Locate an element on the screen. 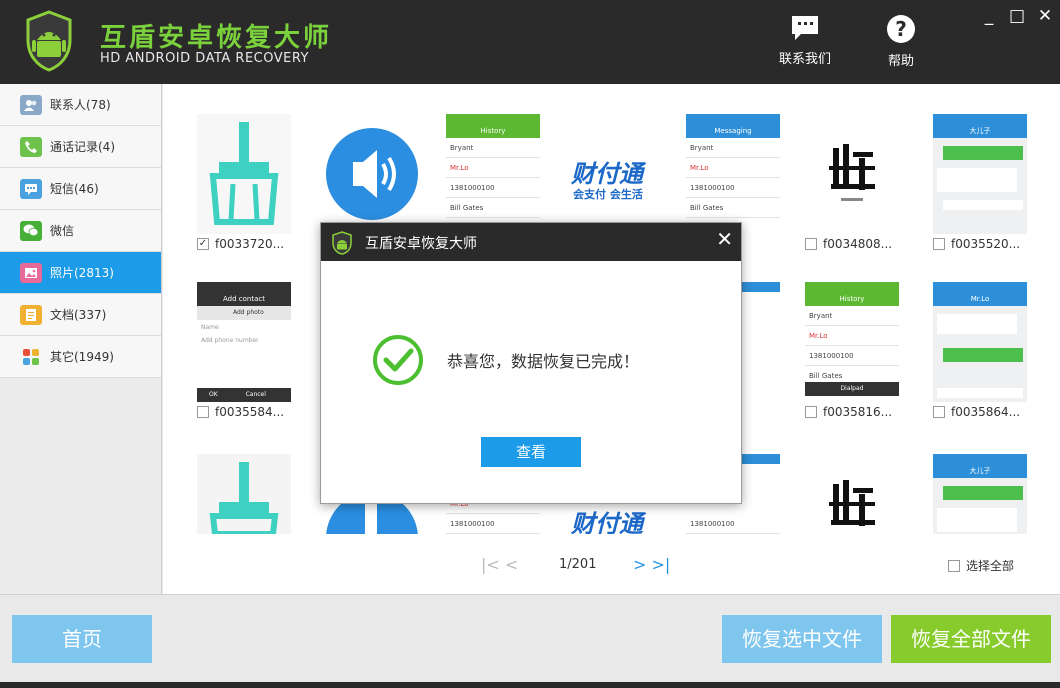  dialpad-label: Dialpad is located at coordinates (852, 389).